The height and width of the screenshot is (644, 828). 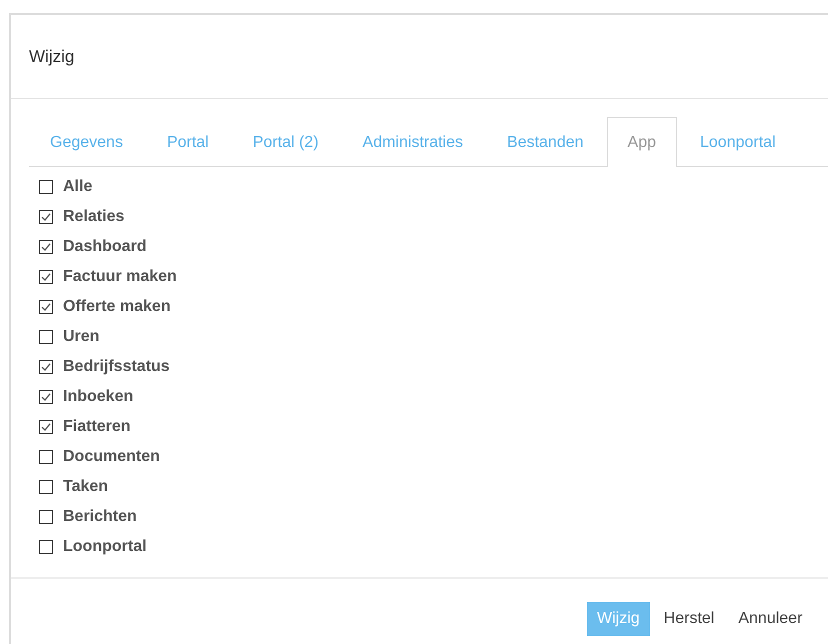 What do you see at coordinates (641, 142) in the screenshot?
I see `tab: App` at bounding box center [641, 142].